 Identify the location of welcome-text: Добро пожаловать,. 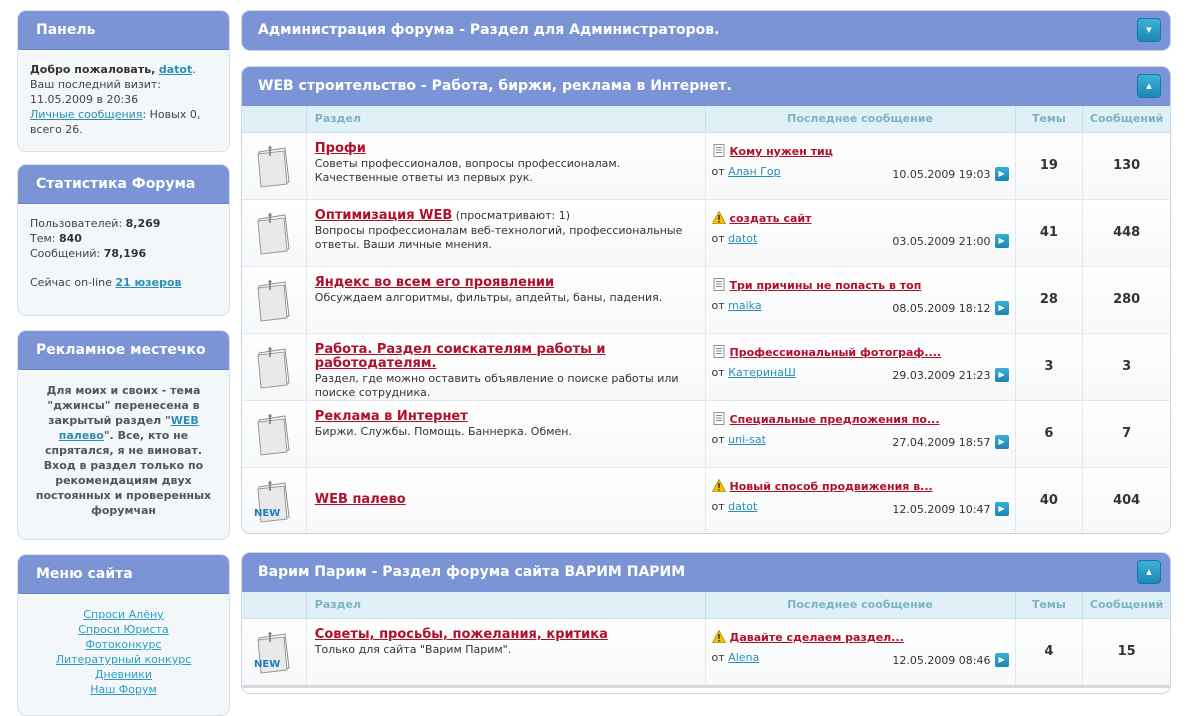
(93, 69).